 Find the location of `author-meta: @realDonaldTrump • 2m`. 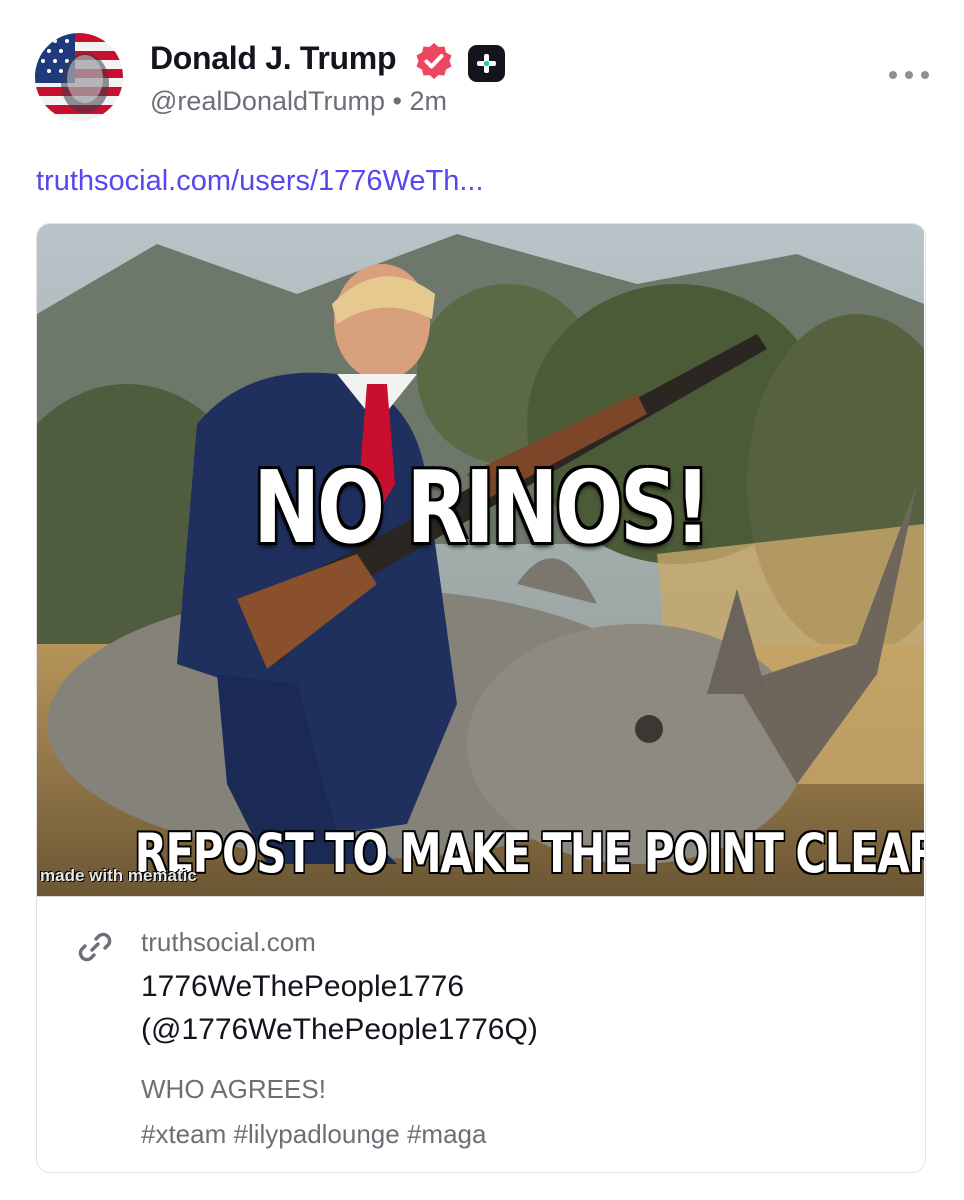

author-meta: @realDonaldTrump • 2m is located at coordinates (298, 101).